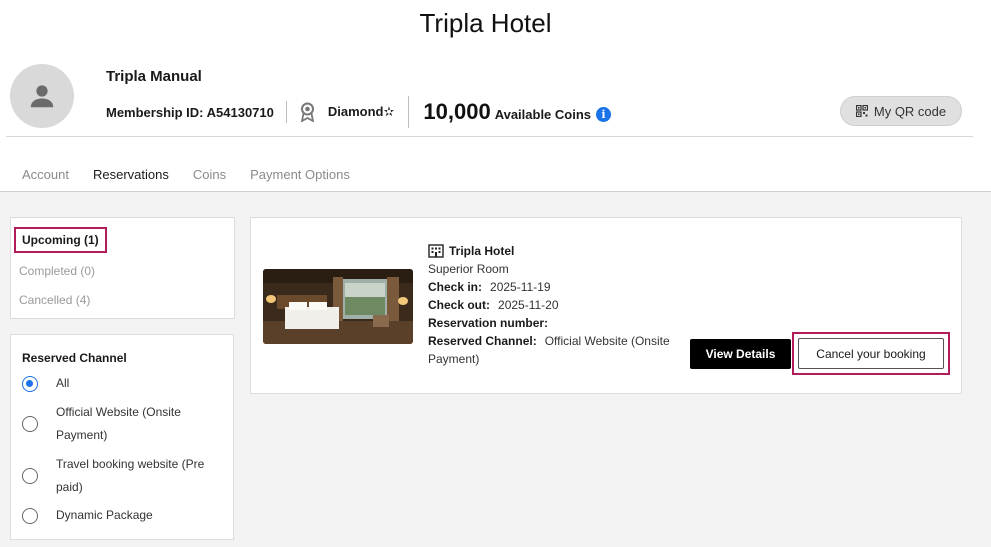  Describe the element at coordinates (459, 305) in the screenshot. I see `check-out-label: Check out:` at that location.